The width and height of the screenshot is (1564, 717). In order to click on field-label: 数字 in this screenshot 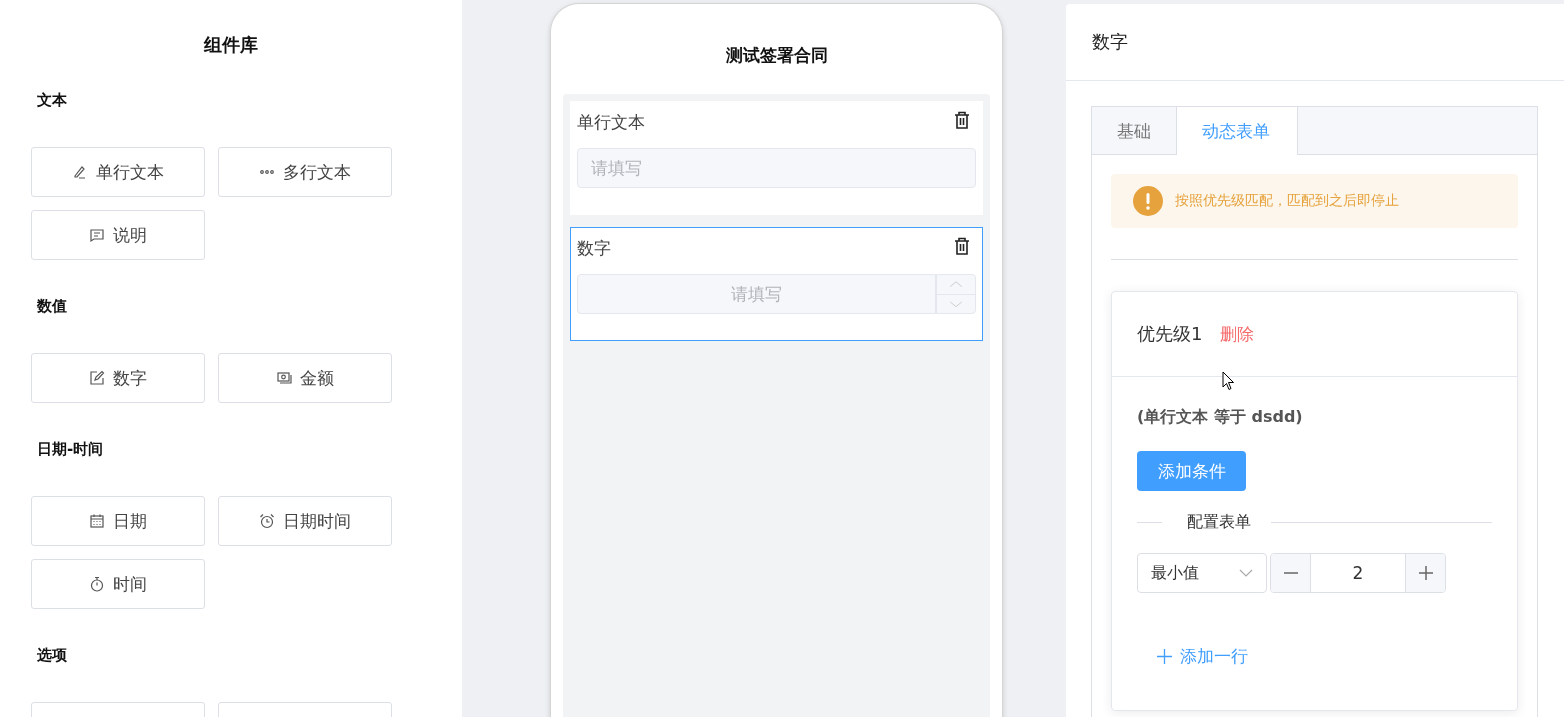, I will do `click(594, 248)`.